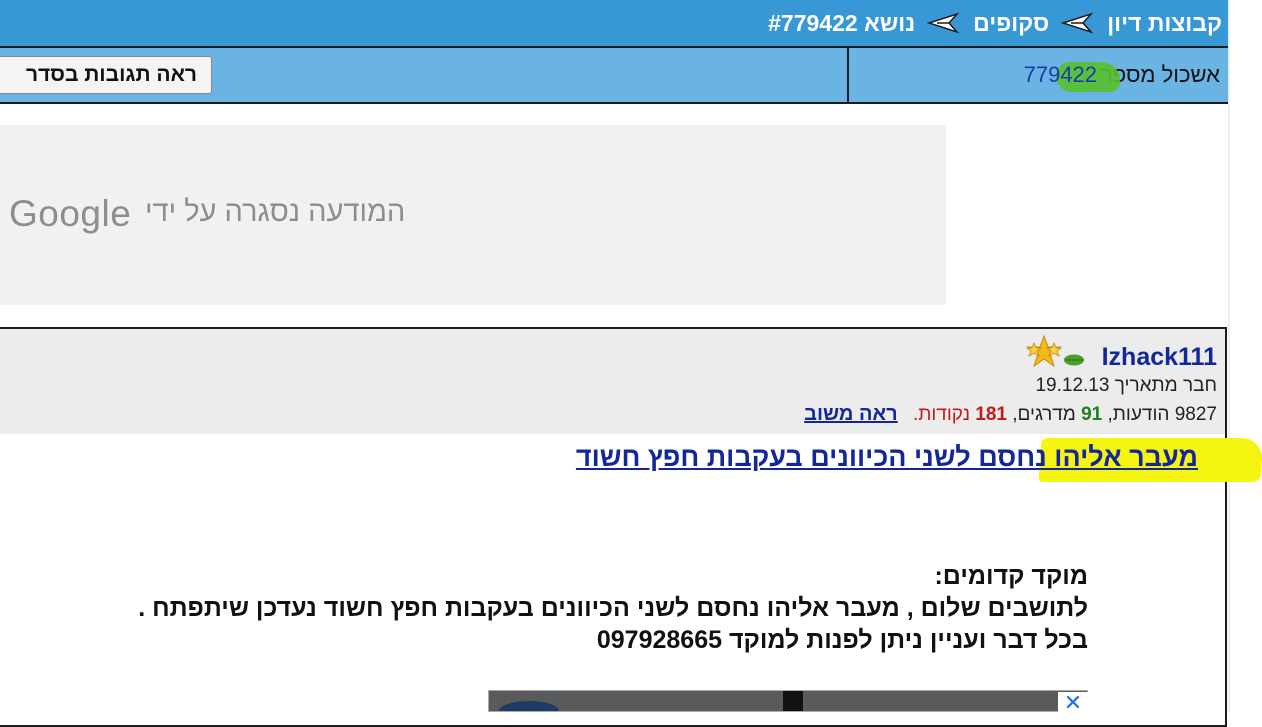 The height and width of the screenshot is (727, 1262). What do you see at coordinates (1011, 23) in the screenshot?
I see `nav-section-link: סקופים` at bounding box center [1011, 23].